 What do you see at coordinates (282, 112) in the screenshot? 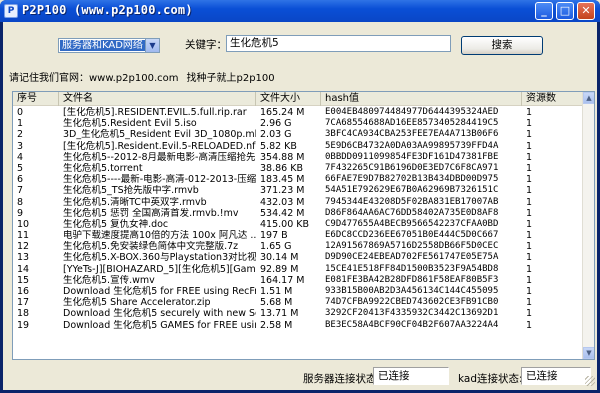
I see `cell-size: 165.24 M` at bounding box center [282, 112].